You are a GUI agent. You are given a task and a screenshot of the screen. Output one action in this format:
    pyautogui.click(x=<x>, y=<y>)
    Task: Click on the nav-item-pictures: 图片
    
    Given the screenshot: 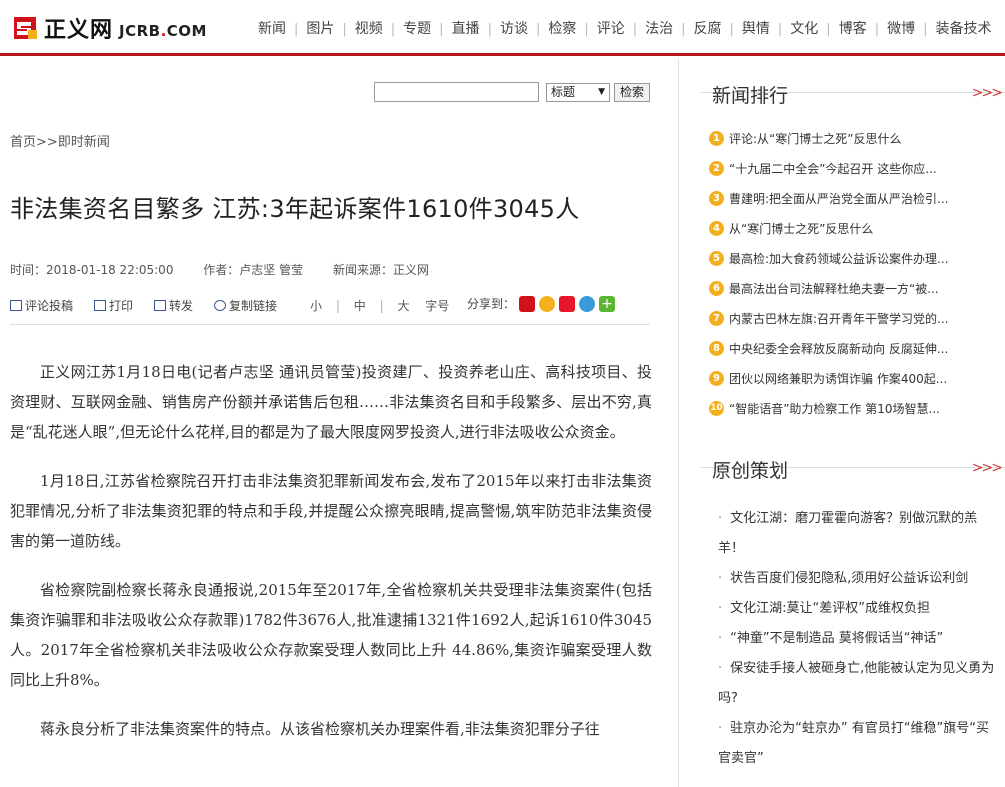 What is the action you would take?
    pyautogui.click(x=320, y=29)
    